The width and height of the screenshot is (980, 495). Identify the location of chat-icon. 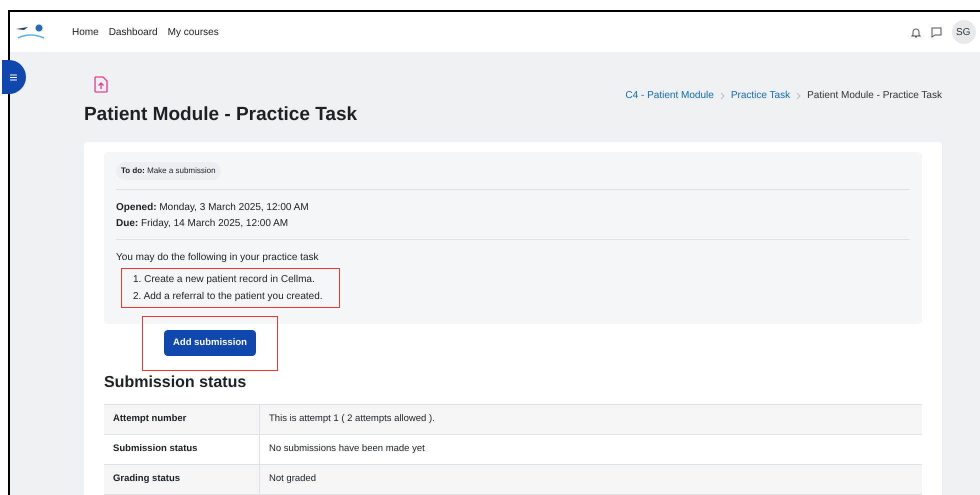
(936, 32).